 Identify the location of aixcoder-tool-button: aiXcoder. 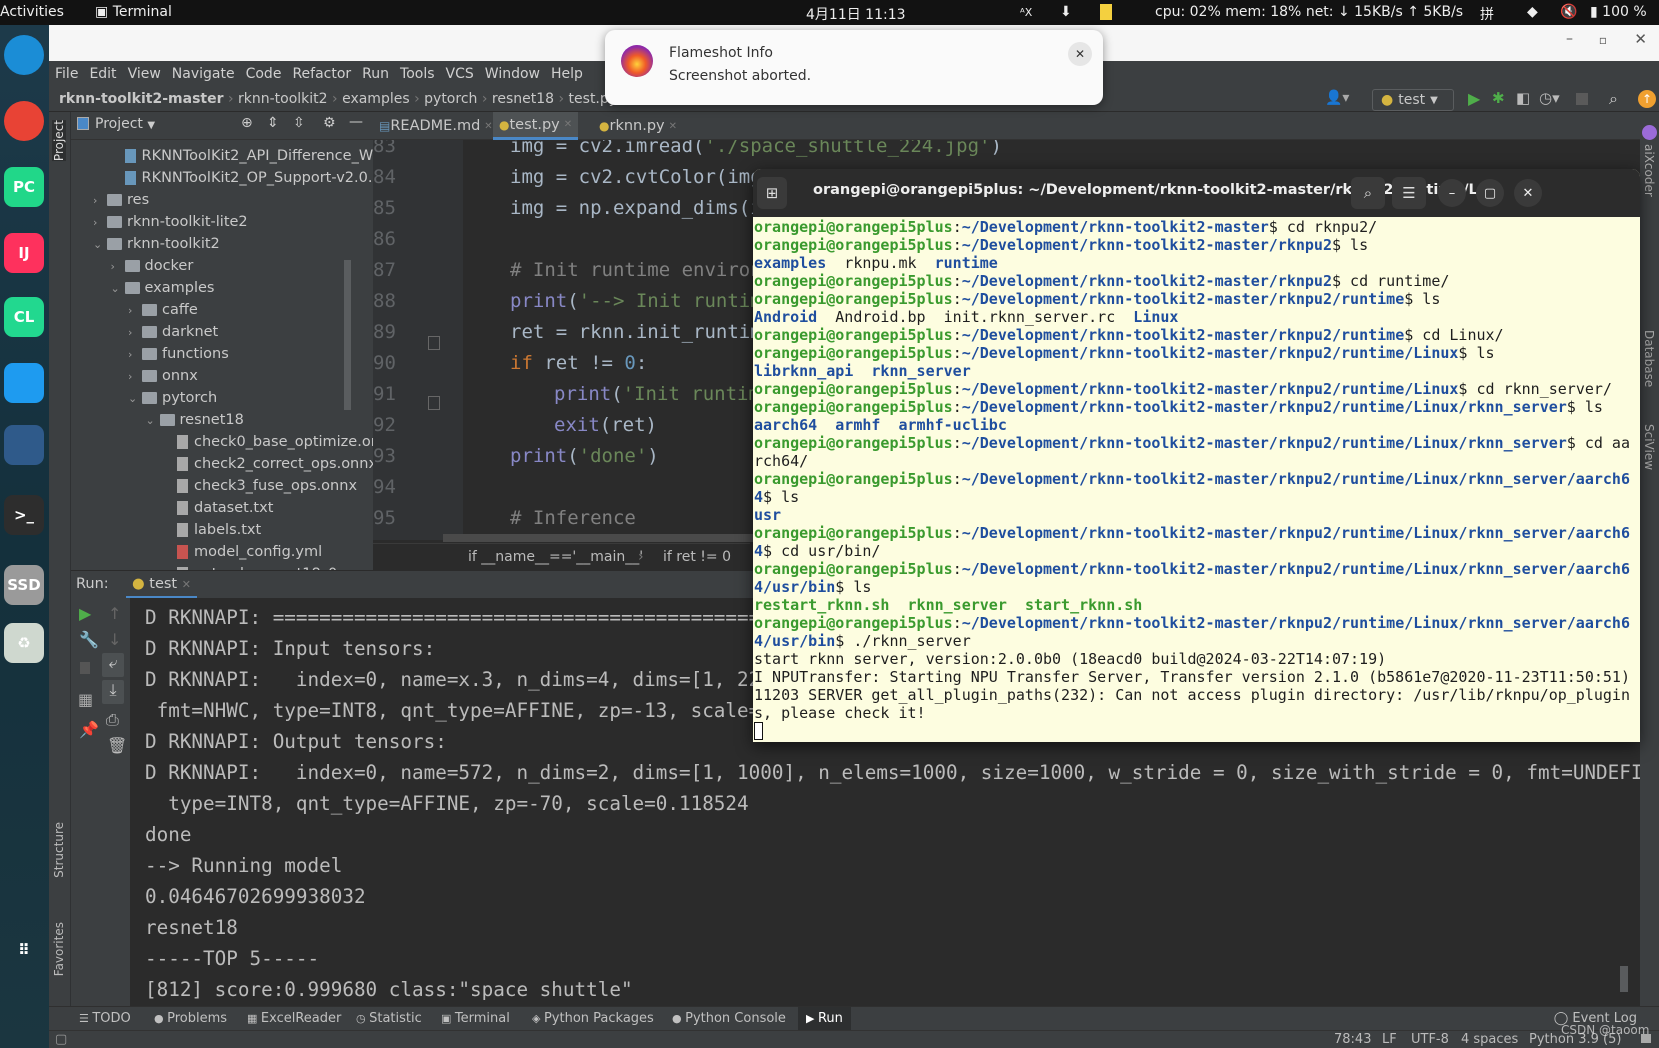
(1649, 170).